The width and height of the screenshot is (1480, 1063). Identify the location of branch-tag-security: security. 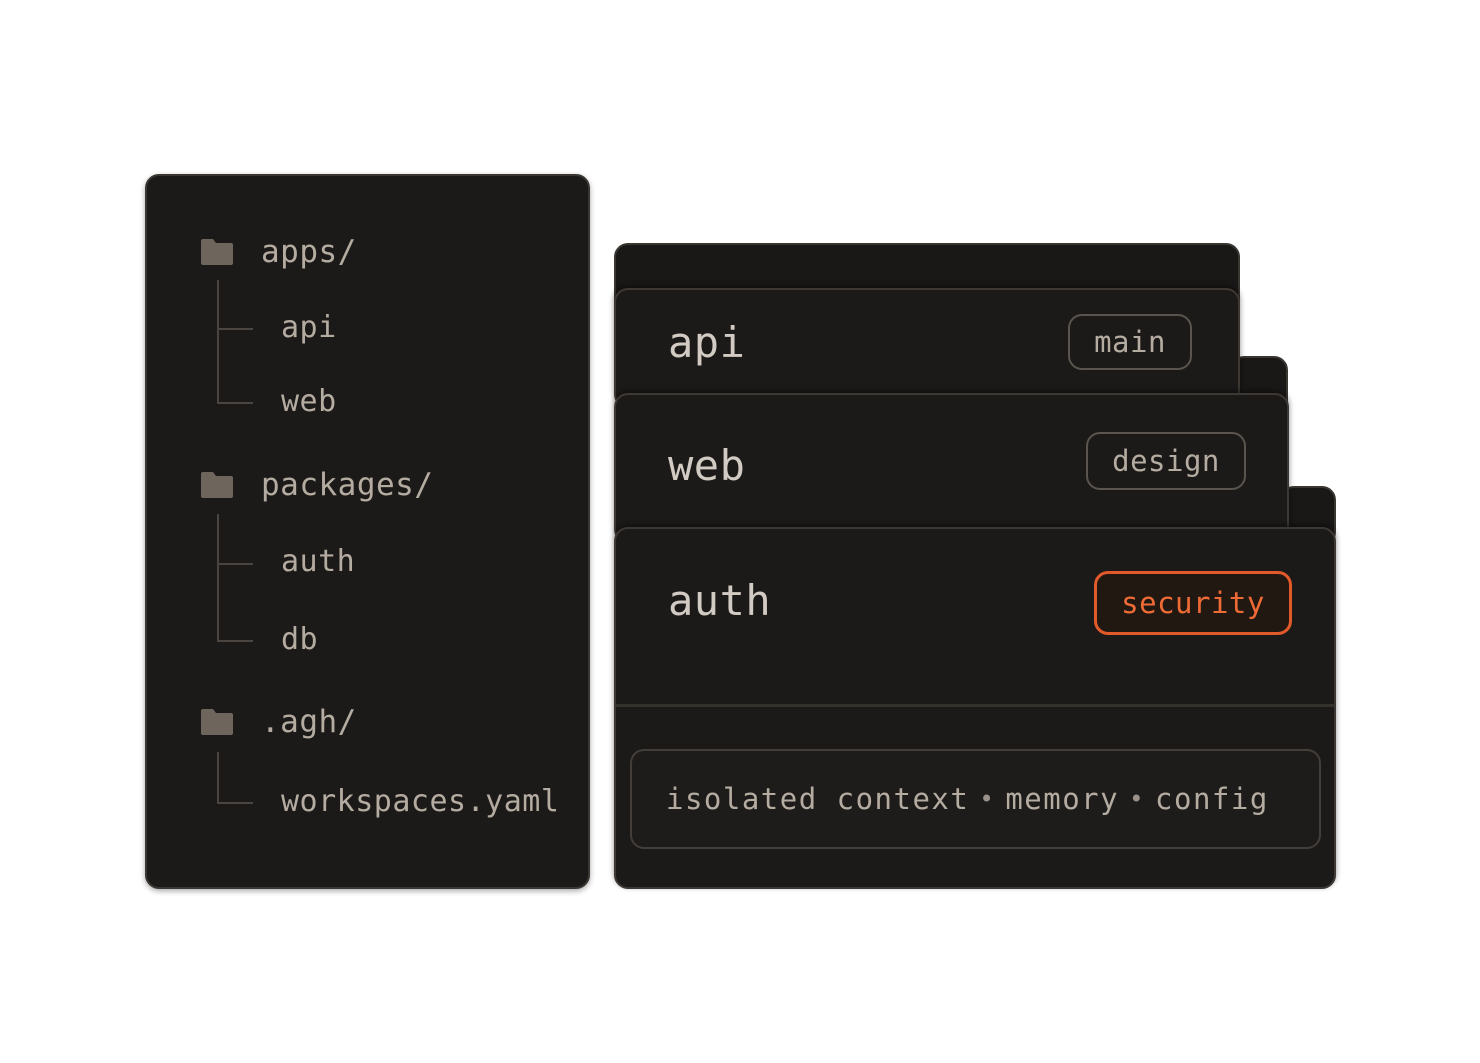
(1193, 603).